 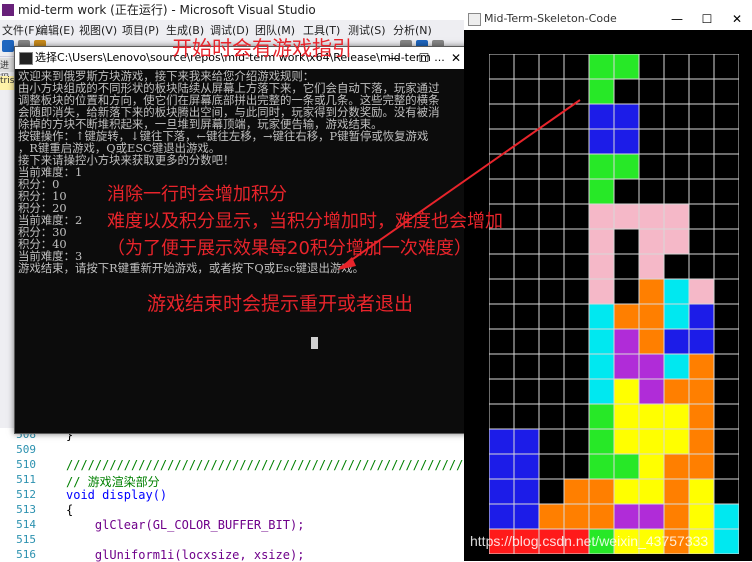 What do you see at coordinates (459, 184) in the screenshot?
I see `annotation-arrows` at bounding box center [459, 184].